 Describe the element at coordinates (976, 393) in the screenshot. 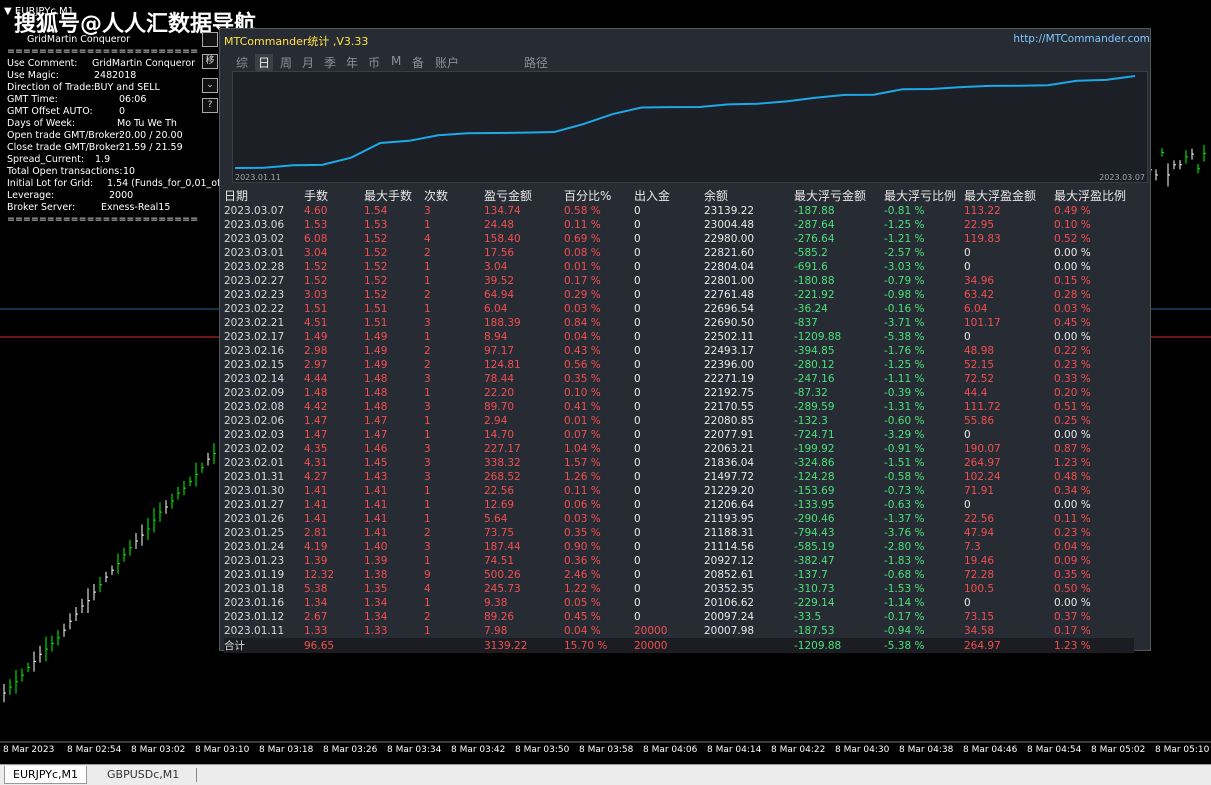

I see `table-cell: 44.4` at that location.